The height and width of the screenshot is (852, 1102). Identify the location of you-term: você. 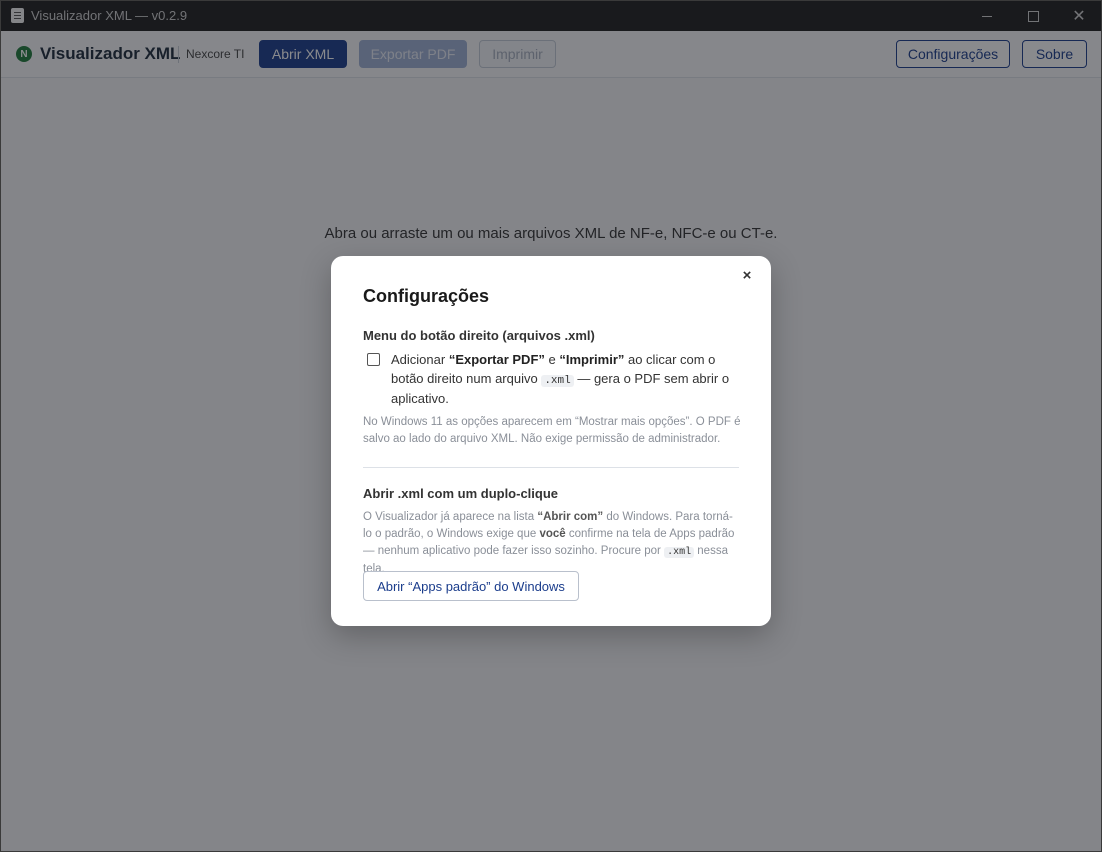
(552, 534).